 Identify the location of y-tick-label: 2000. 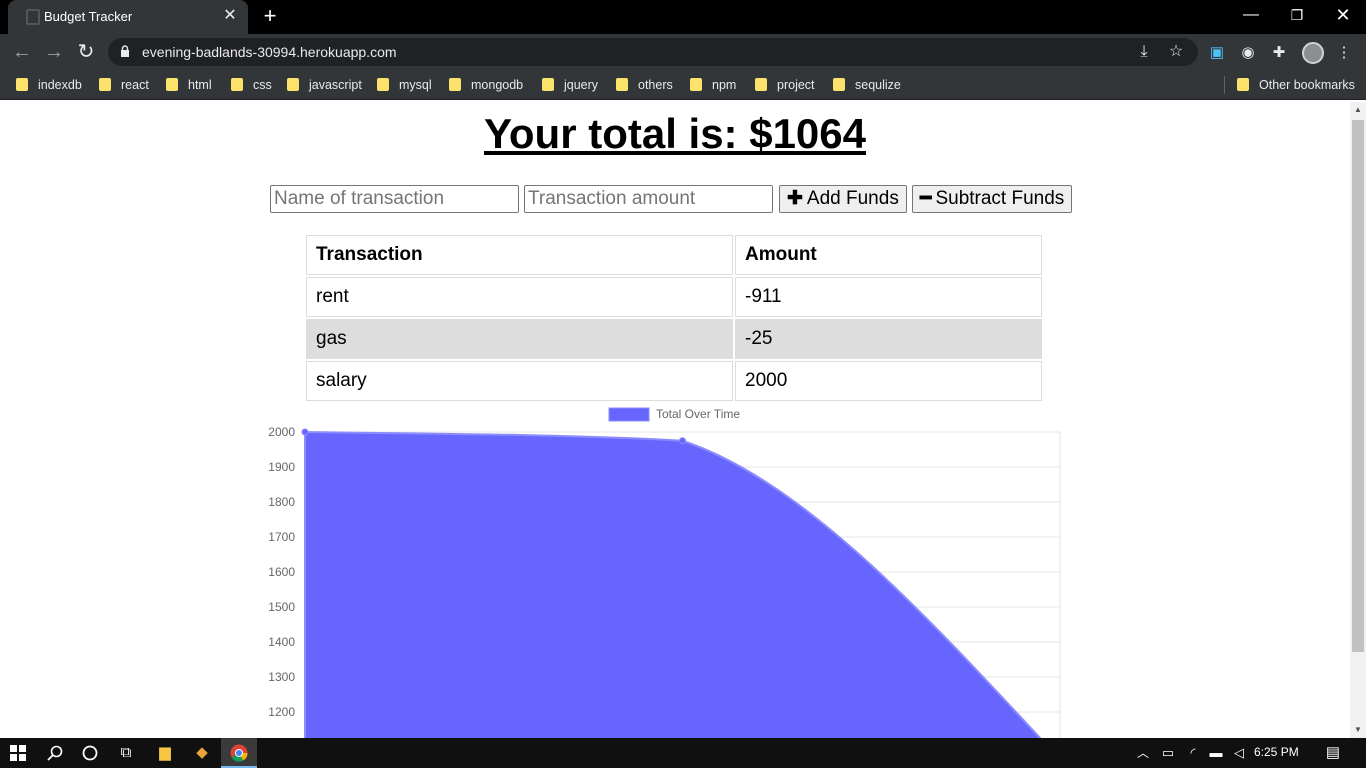
(281, 432).